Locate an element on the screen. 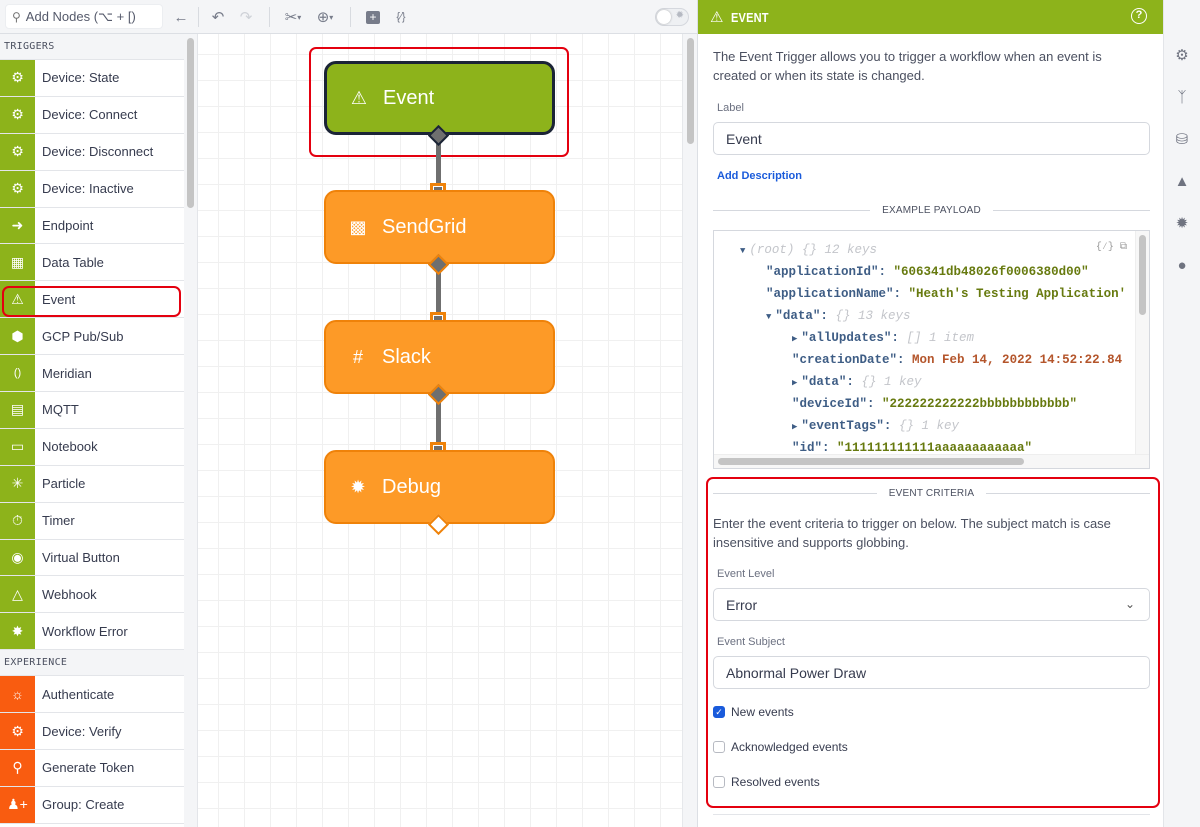  warning-icon: ⚠ is located at coordinates (359, 97).